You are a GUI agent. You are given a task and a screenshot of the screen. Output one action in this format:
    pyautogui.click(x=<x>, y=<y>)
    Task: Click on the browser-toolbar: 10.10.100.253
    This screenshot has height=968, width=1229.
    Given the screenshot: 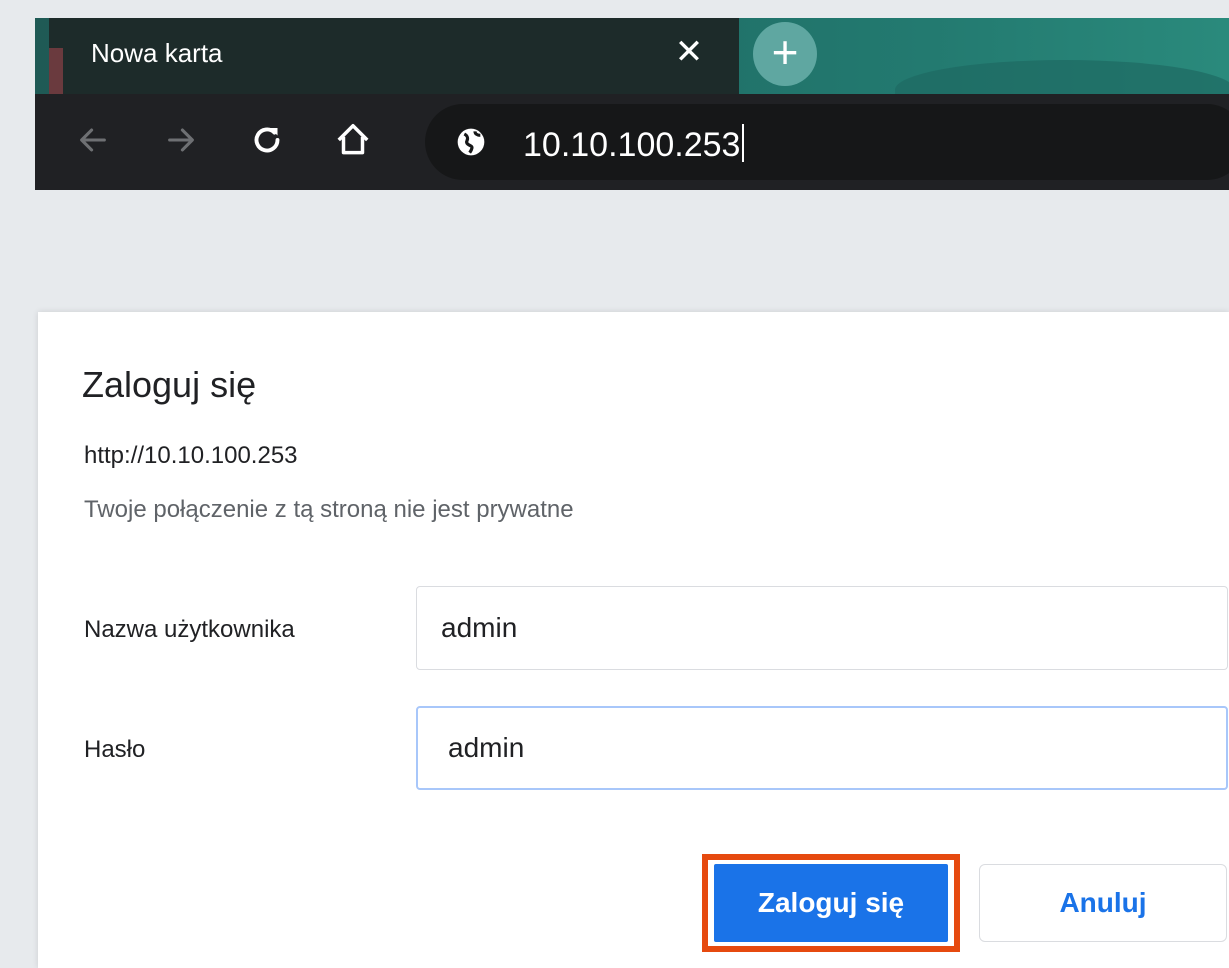 What is the action you would take?
    pyautogui.click(x=632, y=142)
    